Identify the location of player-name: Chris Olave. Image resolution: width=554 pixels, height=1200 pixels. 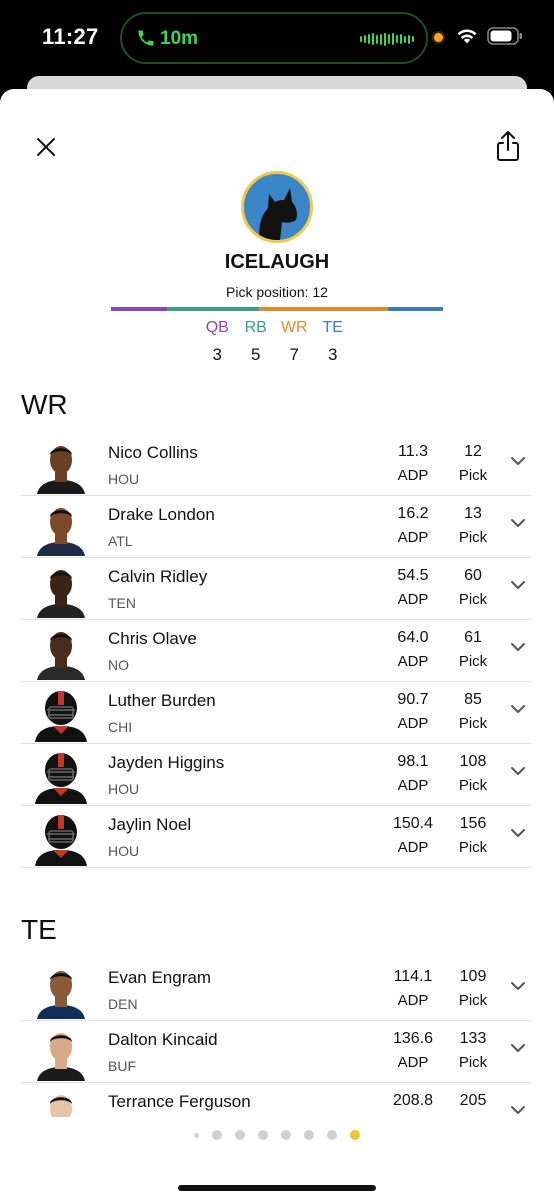
(152, 638).